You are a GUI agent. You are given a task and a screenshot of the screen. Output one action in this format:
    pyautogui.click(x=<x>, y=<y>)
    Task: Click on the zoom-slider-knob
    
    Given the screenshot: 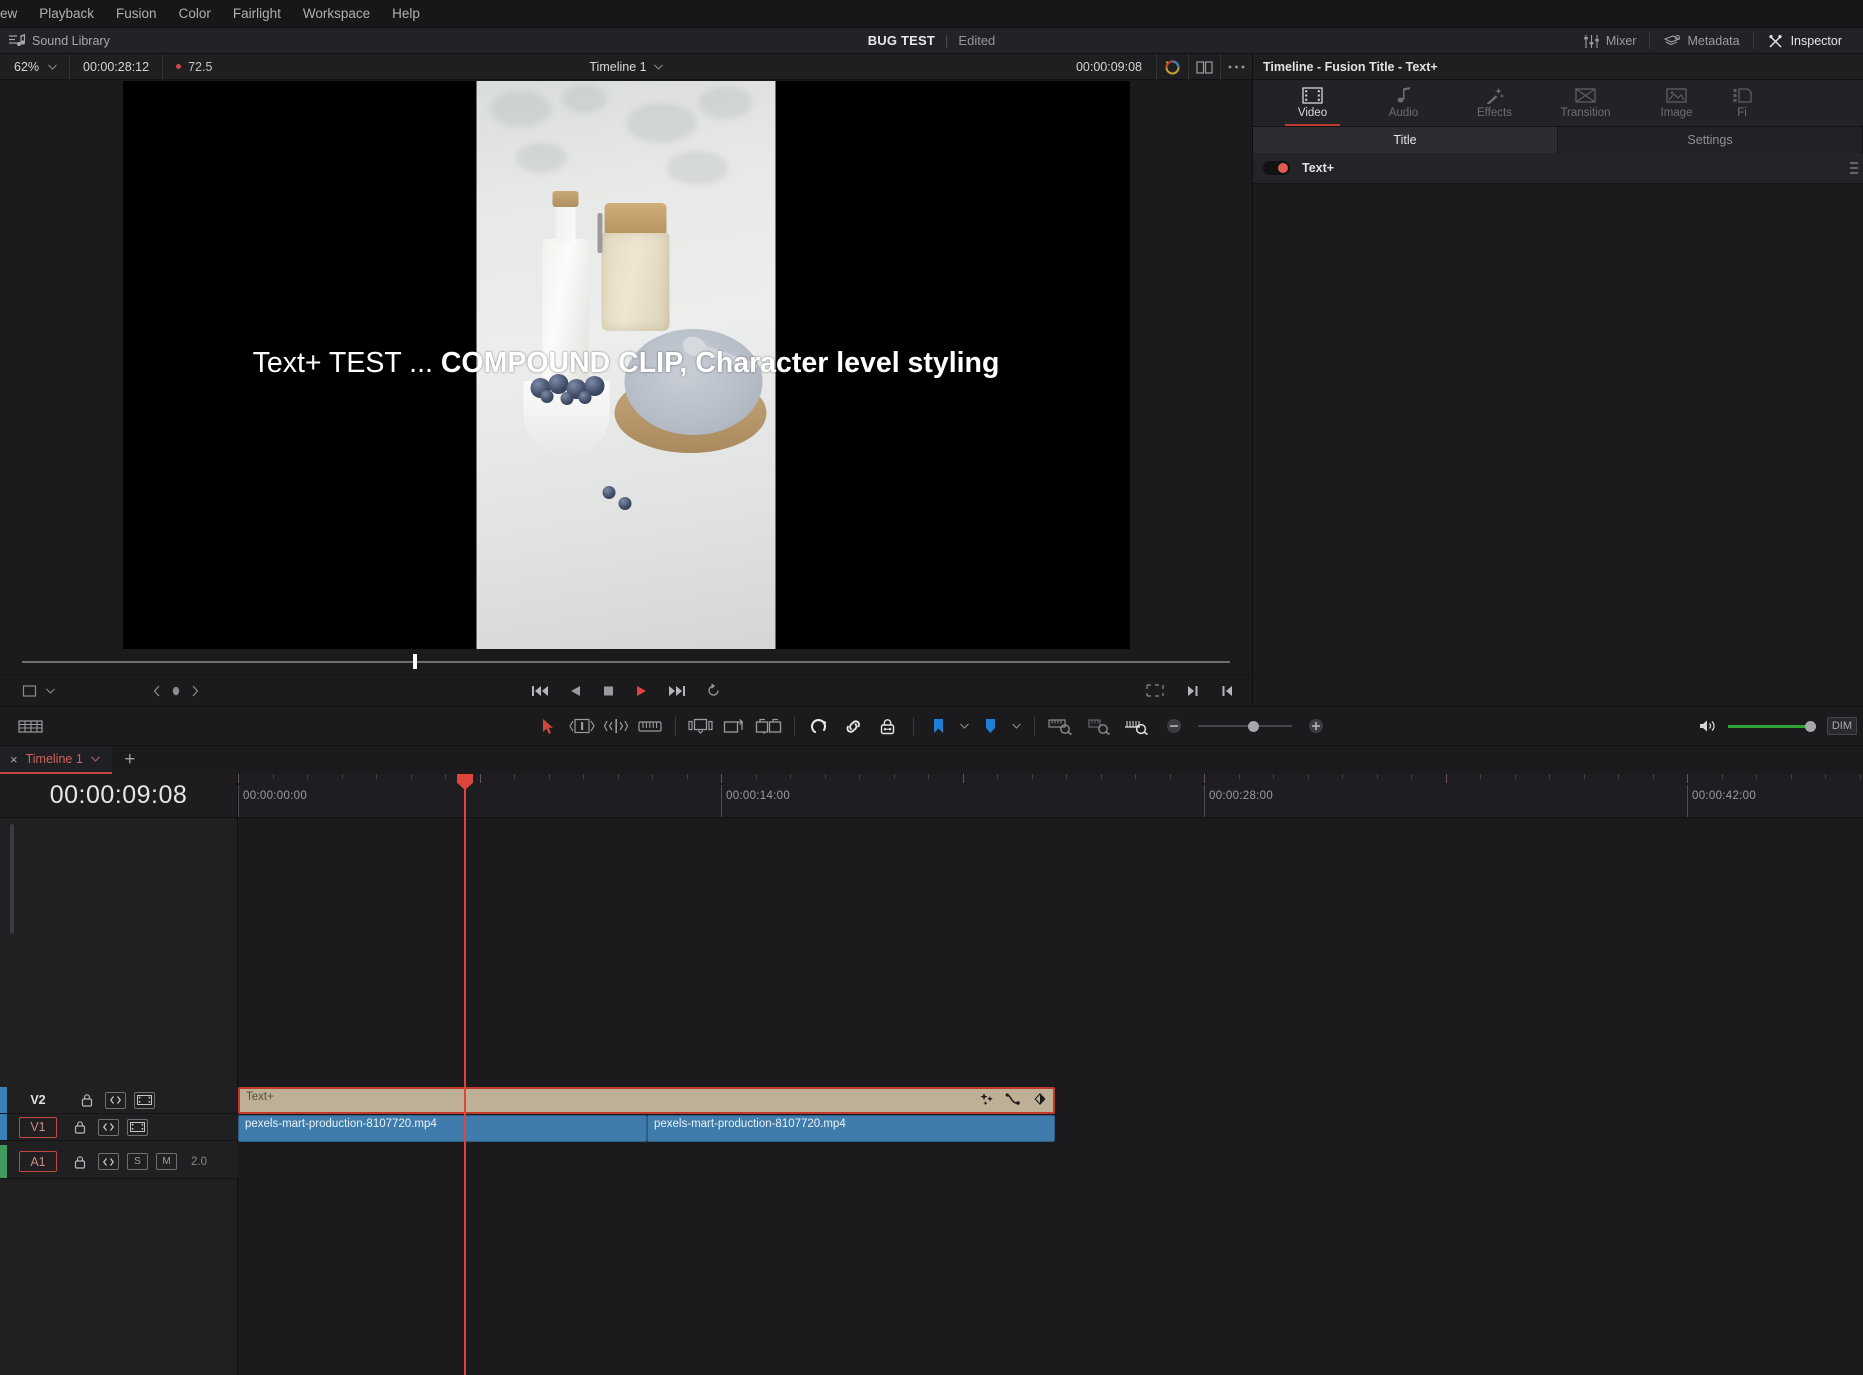 What is the action you would take?
    pyautogui.click(x=1253, y=726)
    